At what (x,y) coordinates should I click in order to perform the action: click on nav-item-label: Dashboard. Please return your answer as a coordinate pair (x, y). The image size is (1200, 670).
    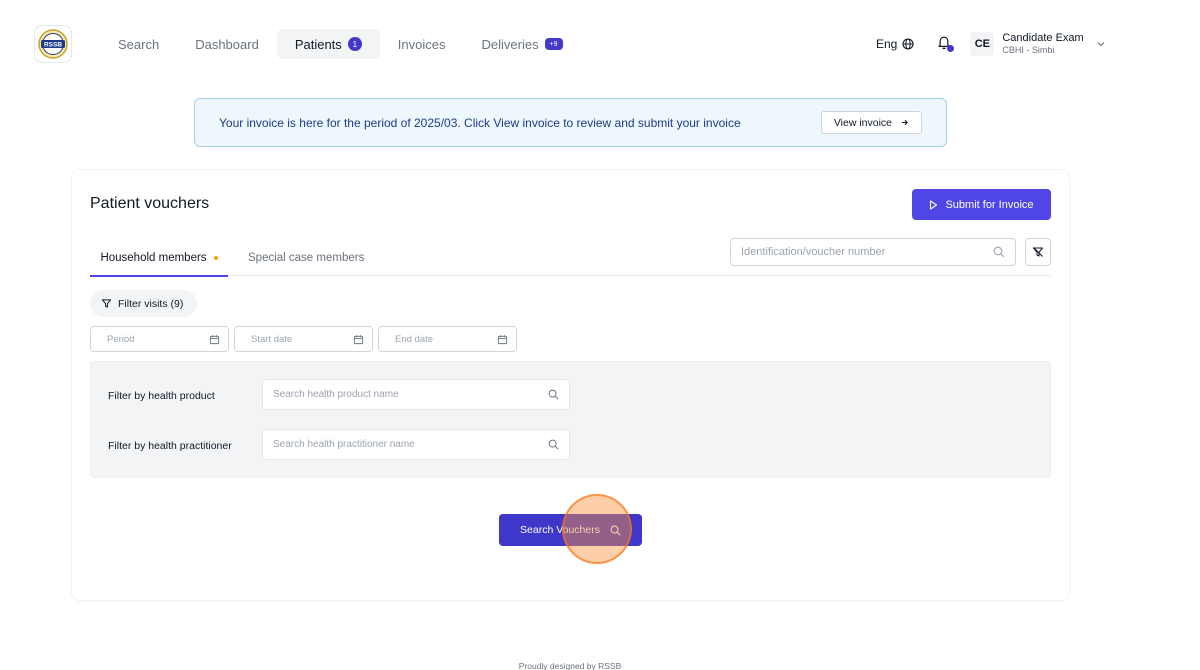
    Looking at the image, I should click on (227, 44).